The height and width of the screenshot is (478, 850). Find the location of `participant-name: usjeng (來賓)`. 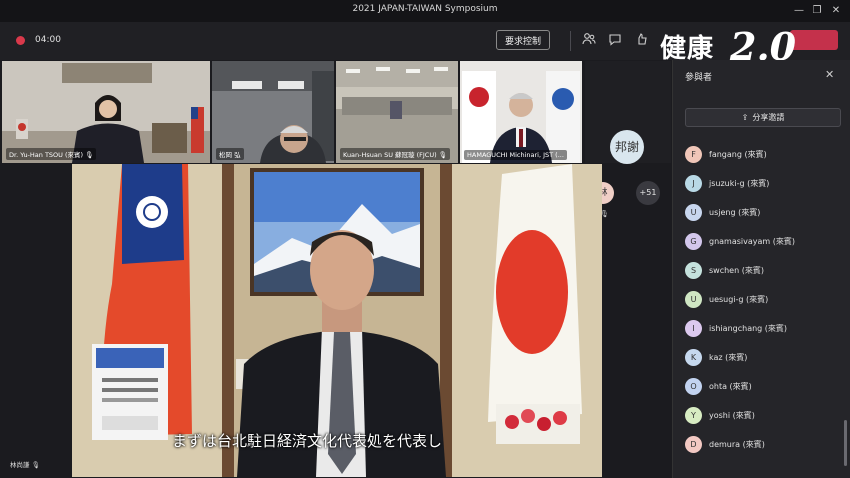

participant-name: usjeng (來賓) is located at coordinates (735, 212).